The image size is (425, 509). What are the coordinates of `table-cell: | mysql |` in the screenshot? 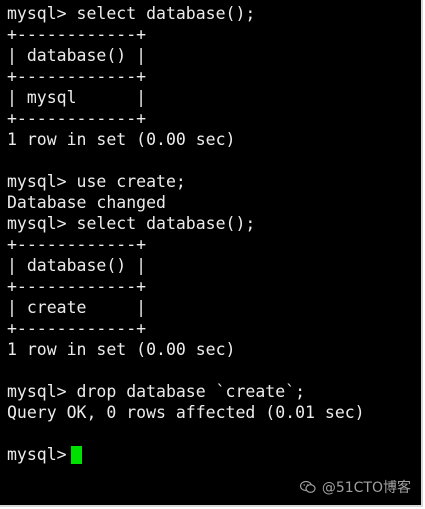 It's located at (77, 97).